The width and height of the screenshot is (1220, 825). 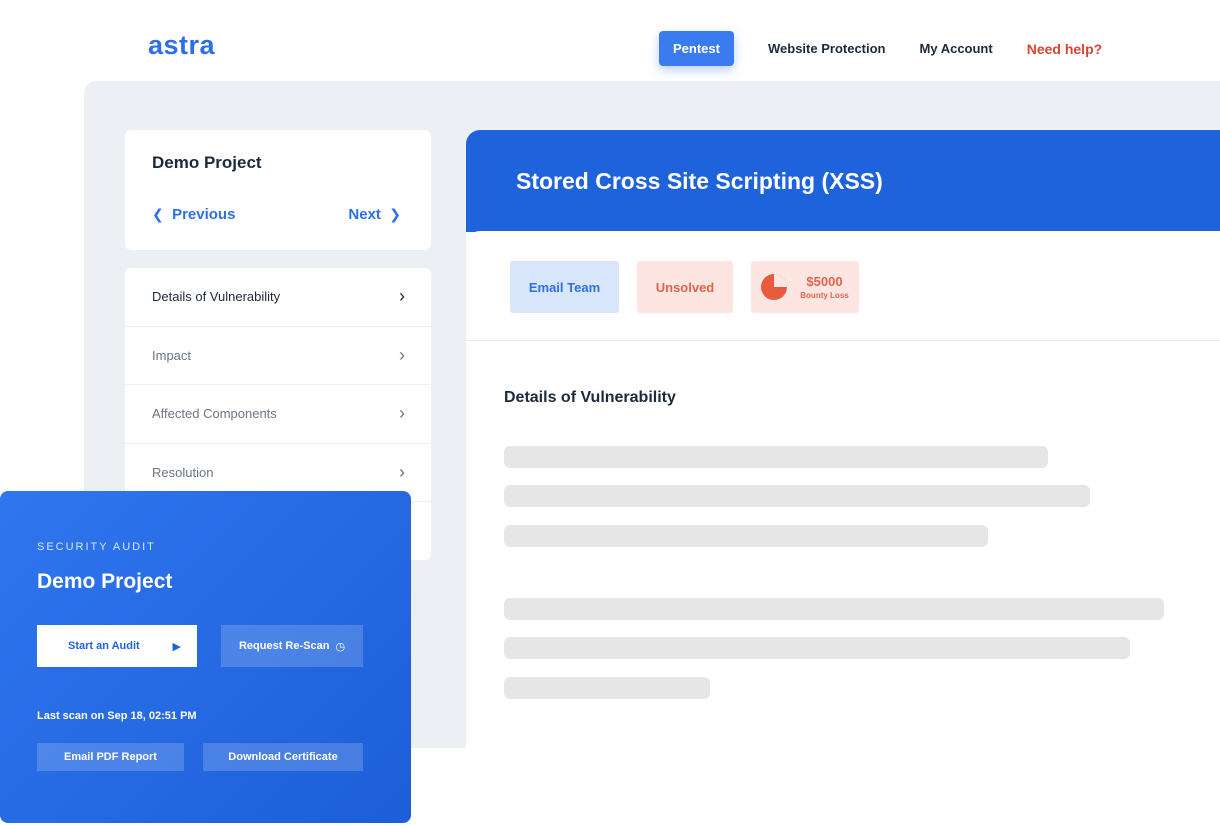 What do you see at coordinates (181, 45) in the screenshot?
I see `astra-logo: astra` at bounding box center [181, 45].